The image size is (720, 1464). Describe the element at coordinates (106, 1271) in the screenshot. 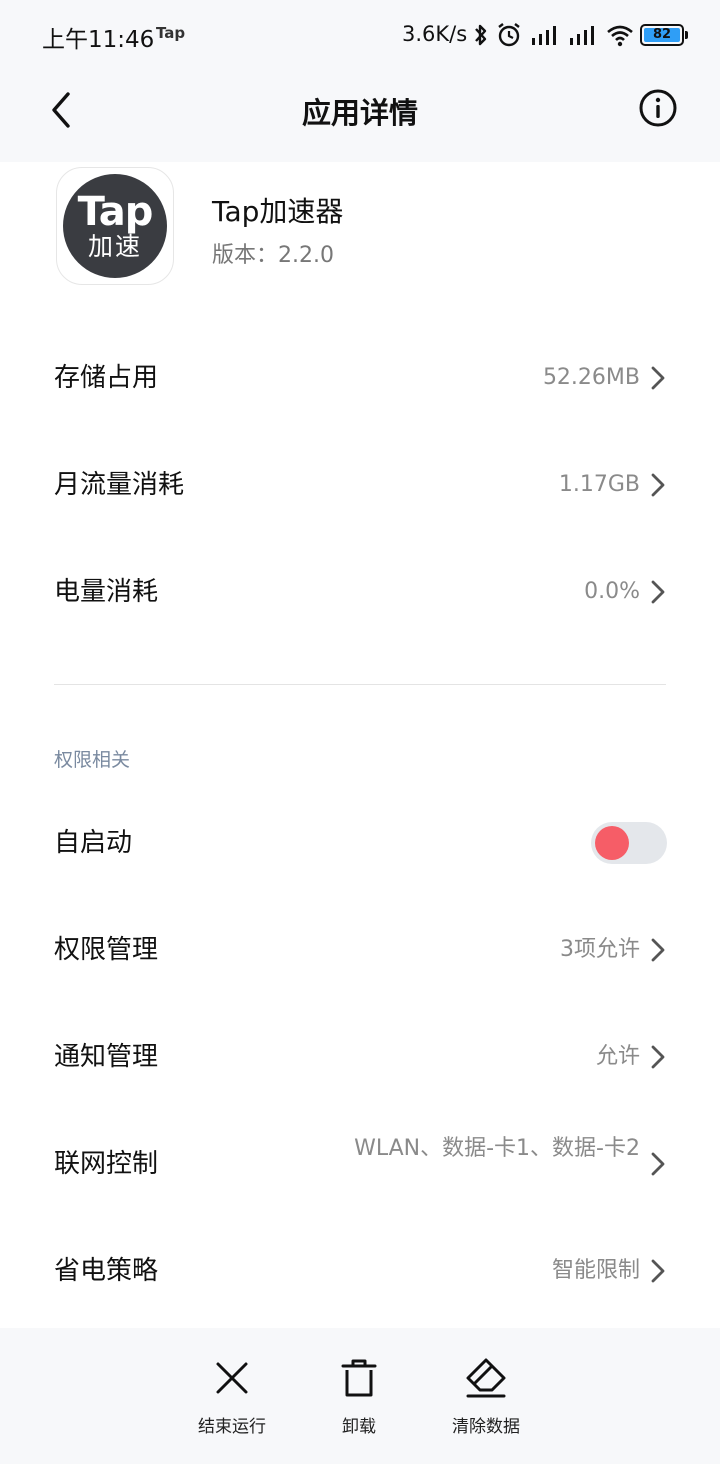

I see `row-label: 省电策略` at that location.